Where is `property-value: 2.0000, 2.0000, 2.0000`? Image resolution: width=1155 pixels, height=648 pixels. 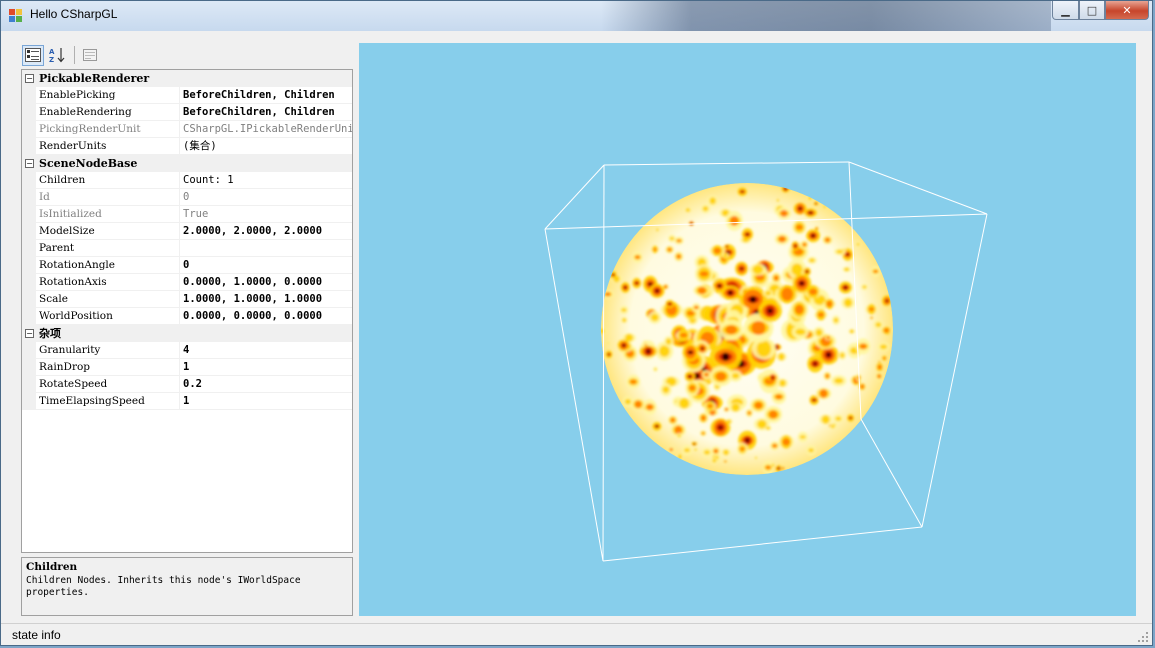
property-value: 2.0000, 2.0000, 2.0000 is located at coordinates (265, 231).